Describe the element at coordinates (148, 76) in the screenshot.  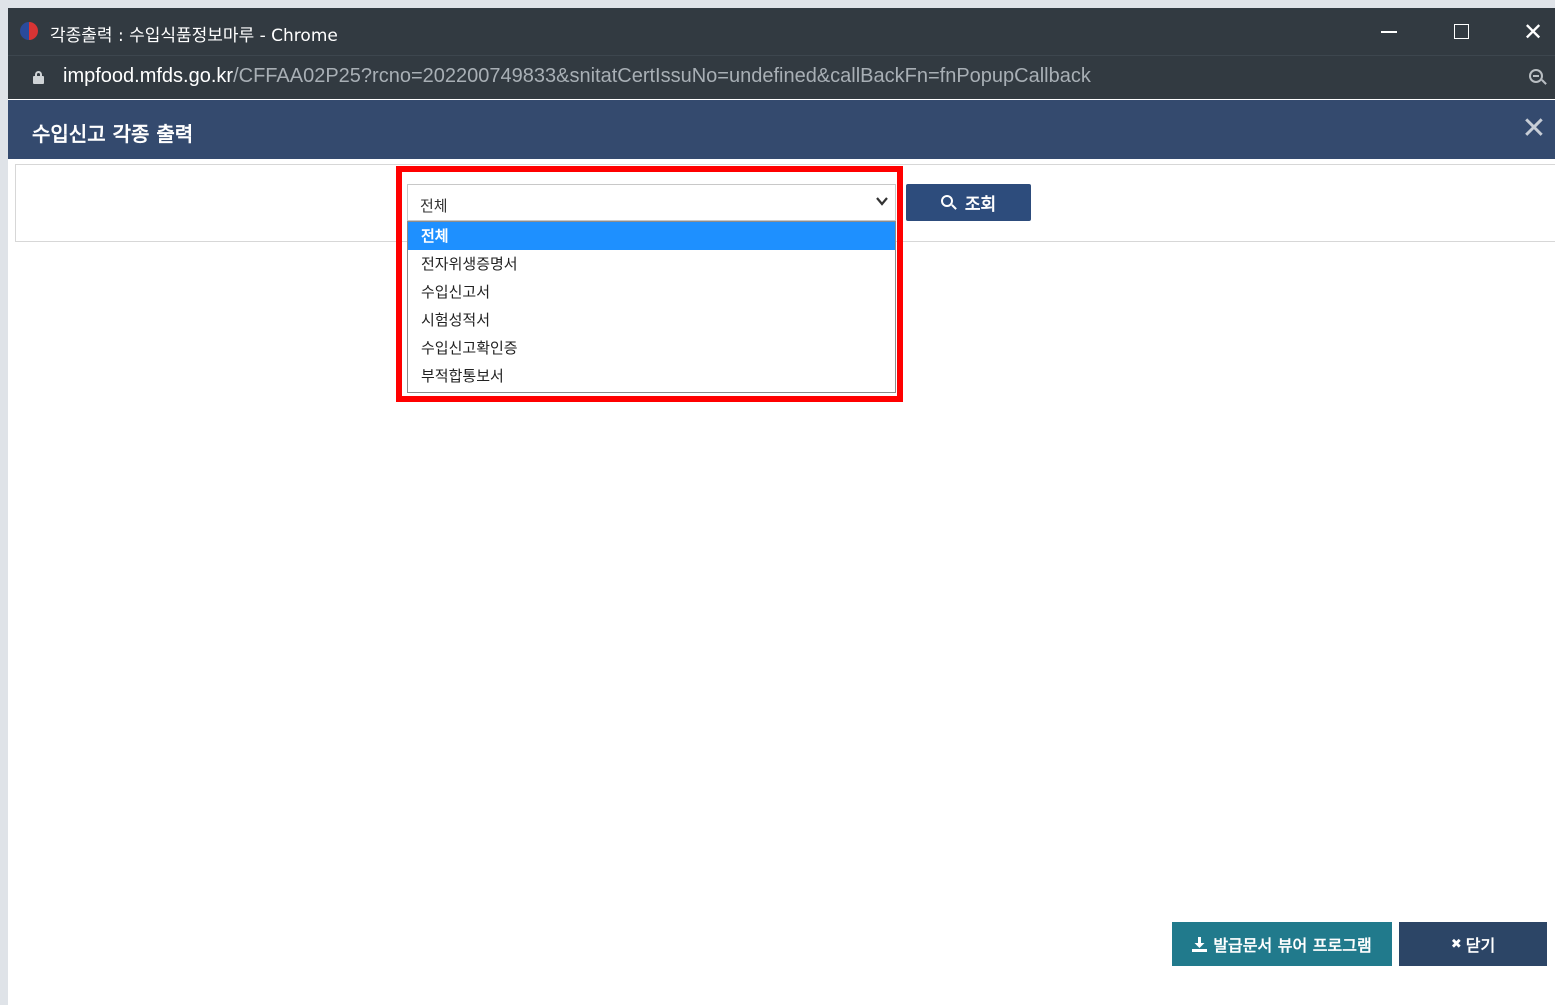
I see `url-domain: impfood.mfds.go.kr` at that location.